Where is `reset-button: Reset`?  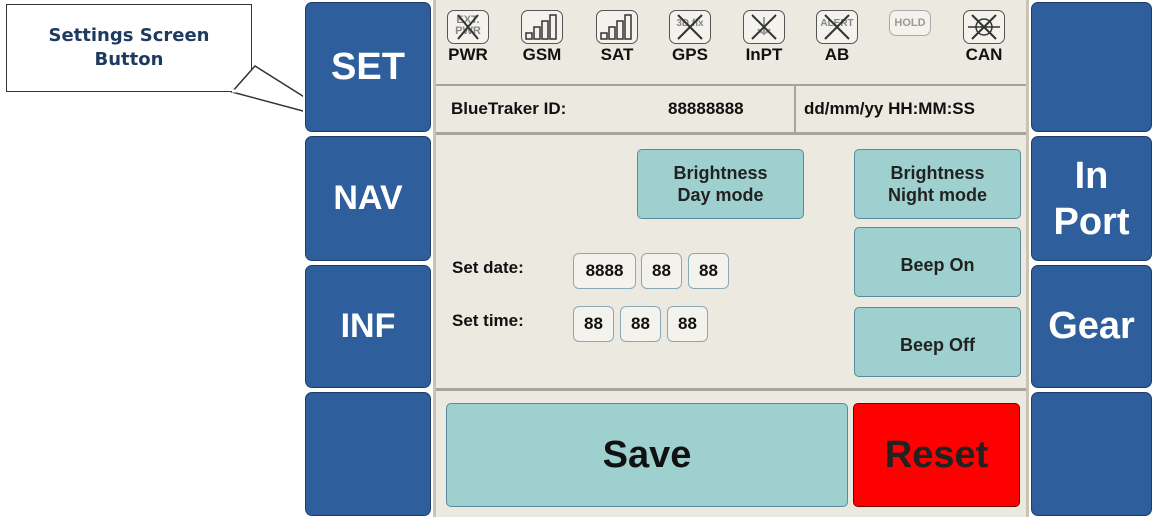 reset-button: Reset is located at coordinates (936, 455).